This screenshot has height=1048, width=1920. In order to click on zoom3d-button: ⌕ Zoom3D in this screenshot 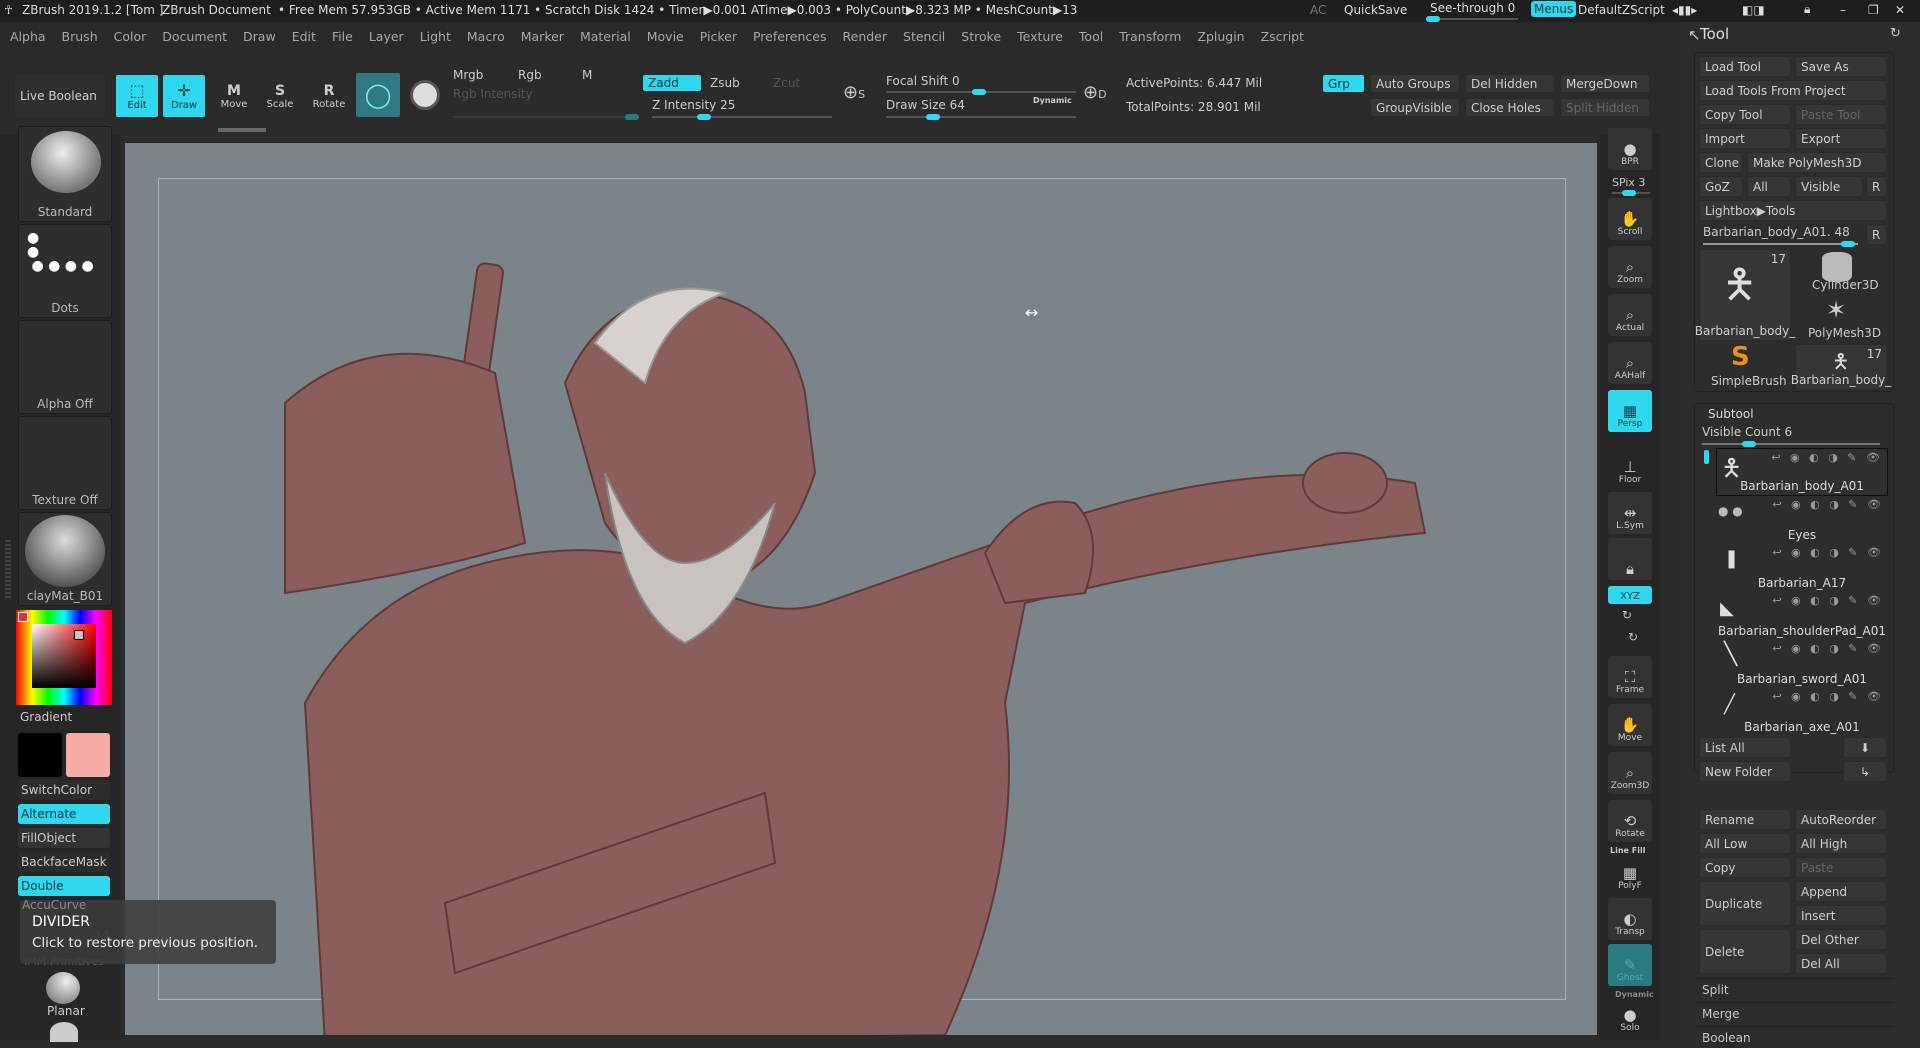, I will do `click(1630, 773)`.